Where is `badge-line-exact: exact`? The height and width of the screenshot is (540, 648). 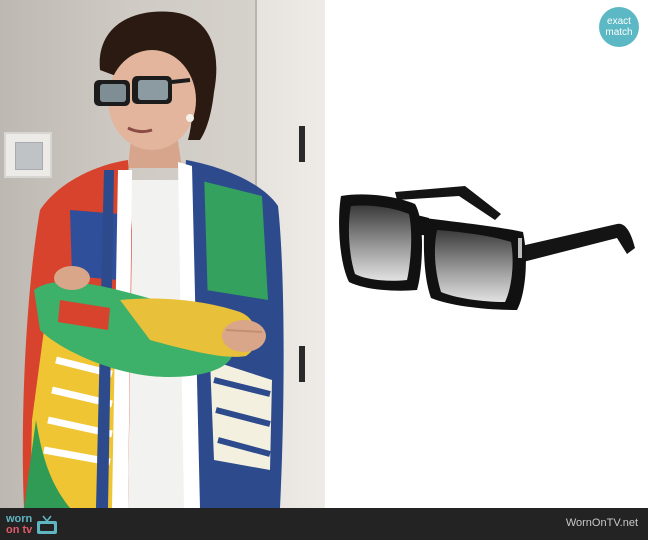
badge-line-exact: exact is located at coordinates (619, 21).